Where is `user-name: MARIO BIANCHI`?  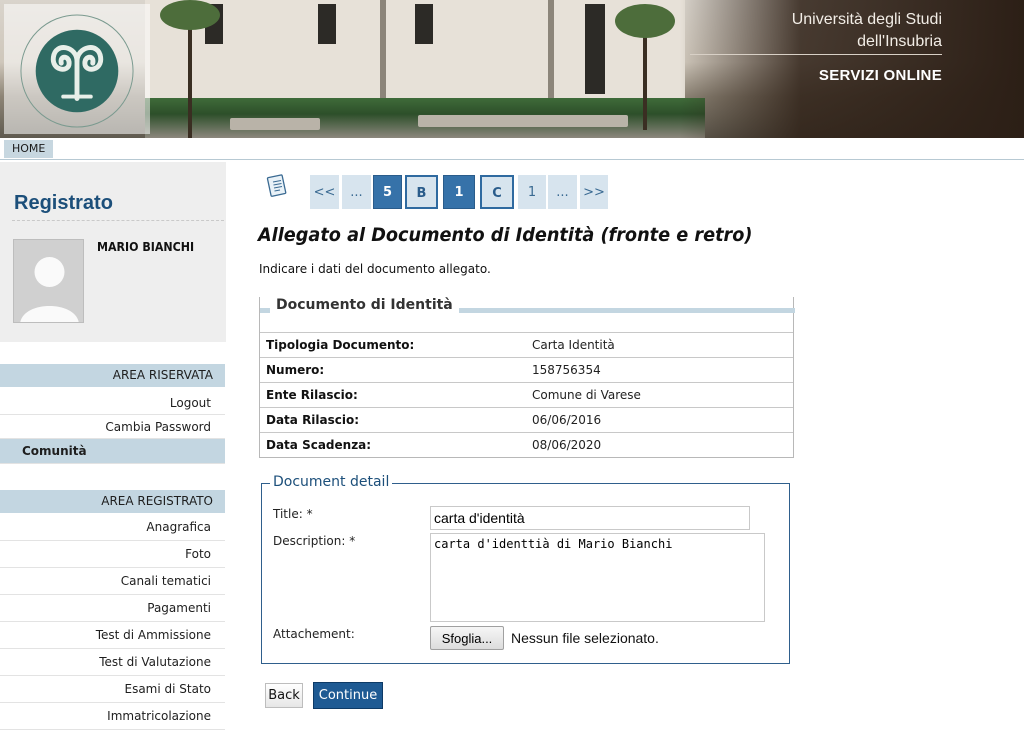 user-name: MARIO BIANCHI is located at coordinates (146, 247).